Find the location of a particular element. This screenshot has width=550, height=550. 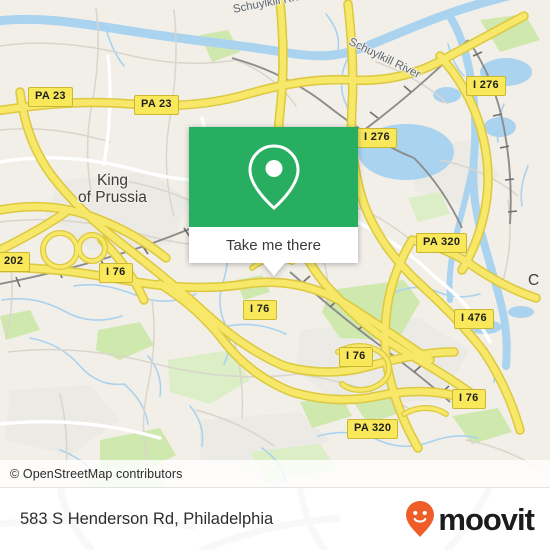

attribution-text: © OpenStreetMap contributors is located at coordinates (96, 473).